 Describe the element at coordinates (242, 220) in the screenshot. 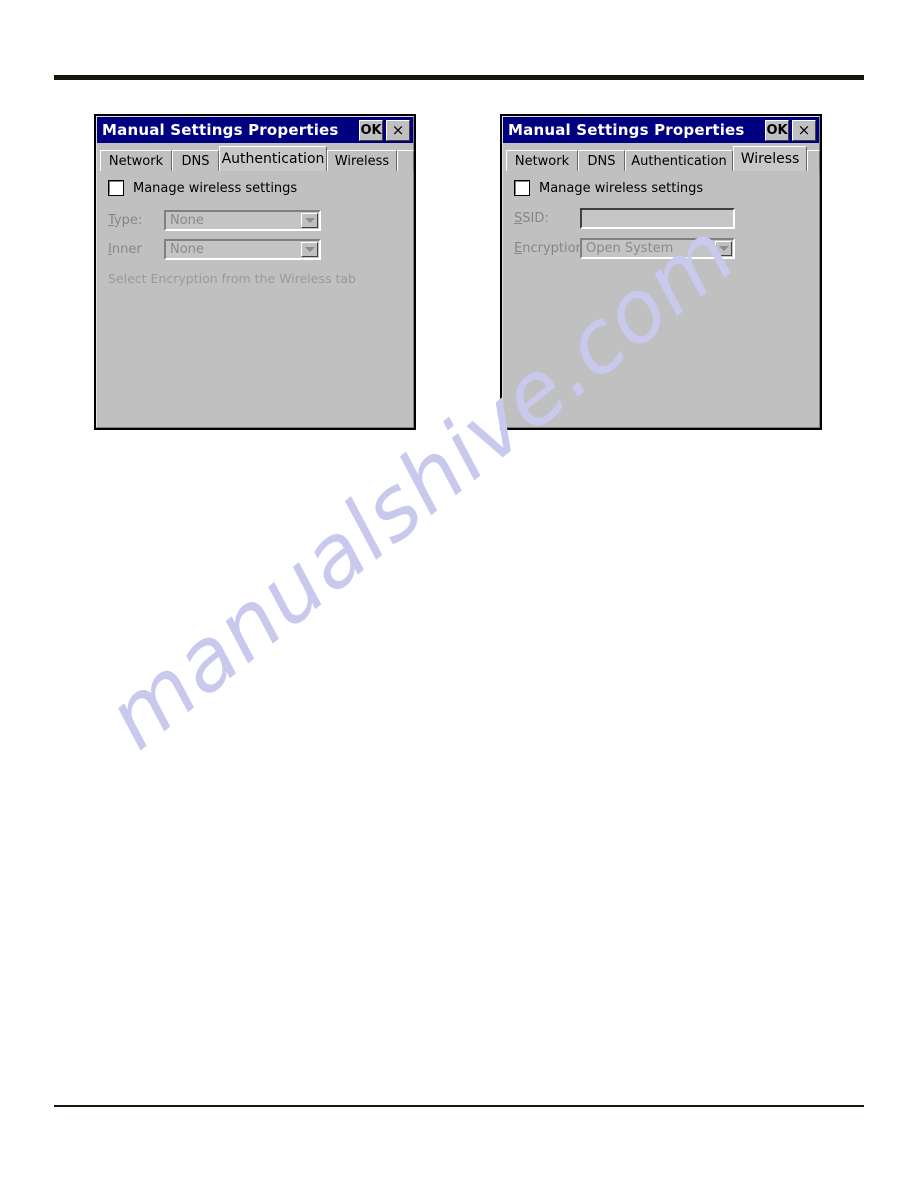

I see `type-dropdown: None` at that location.